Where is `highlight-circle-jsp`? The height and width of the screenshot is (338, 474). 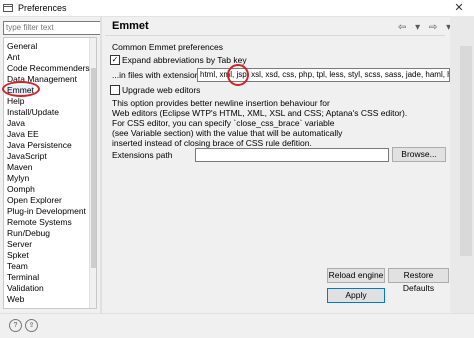 highlight-circle-jsp is located at coordinates (238, 75).